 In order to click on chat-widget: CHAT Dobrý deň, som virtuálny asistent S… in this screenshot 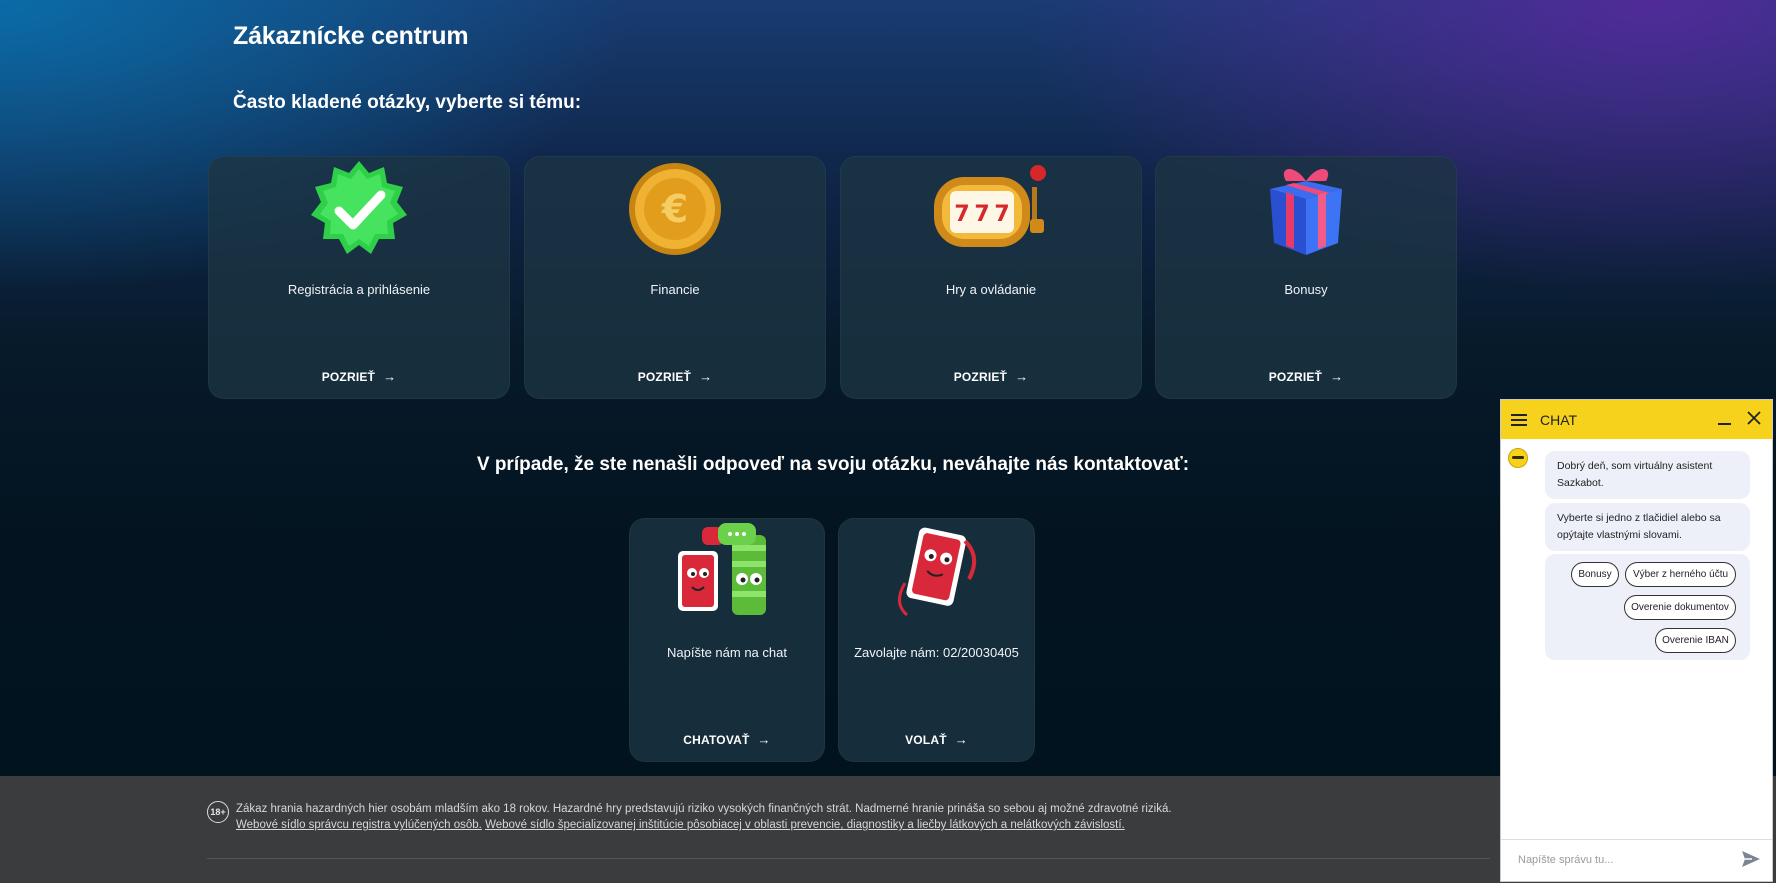, I will do `click(1636, 640)`.